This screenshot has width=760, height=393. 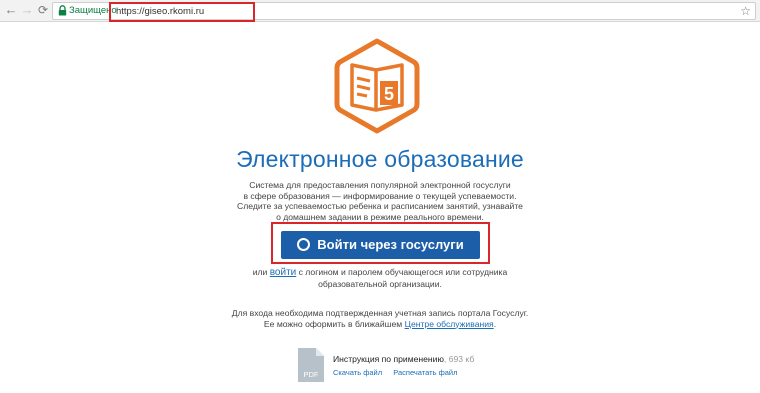 I want to click on logo-digit: 5, so click(x=389, y=94).